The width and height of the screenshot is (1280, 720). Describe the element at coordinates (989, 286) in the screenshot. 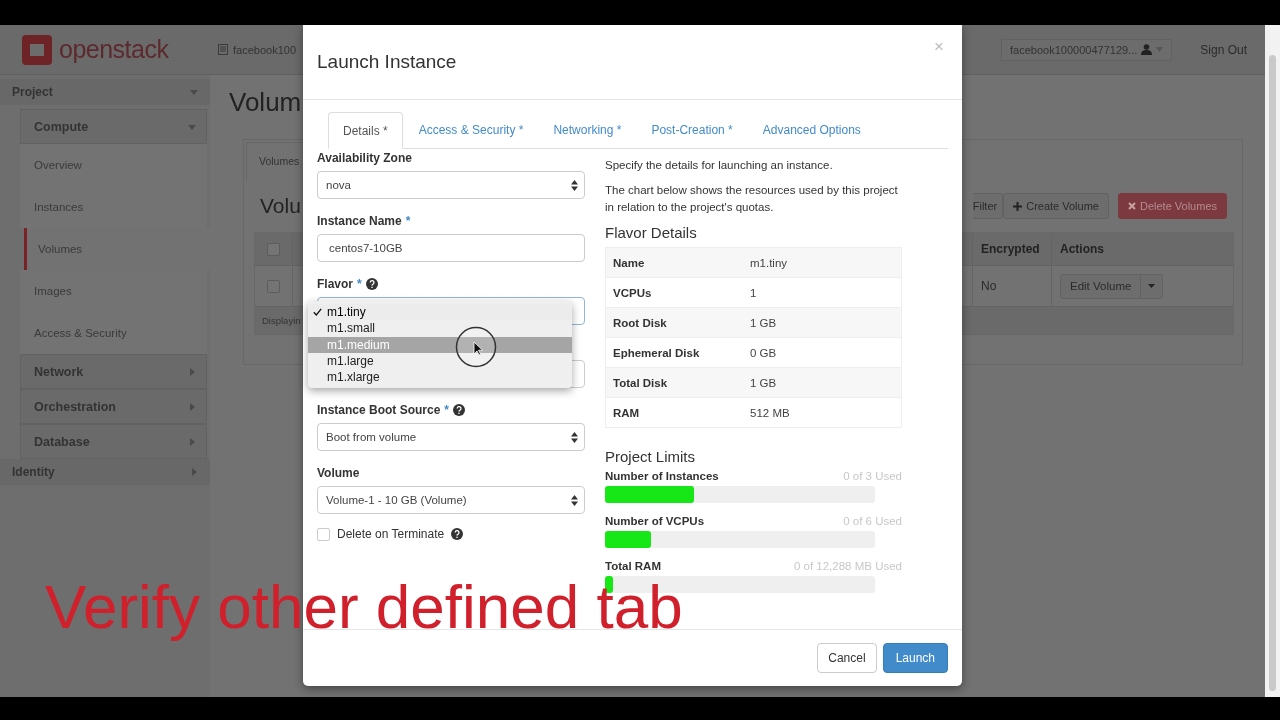

I see `table-cell: No` at that location.